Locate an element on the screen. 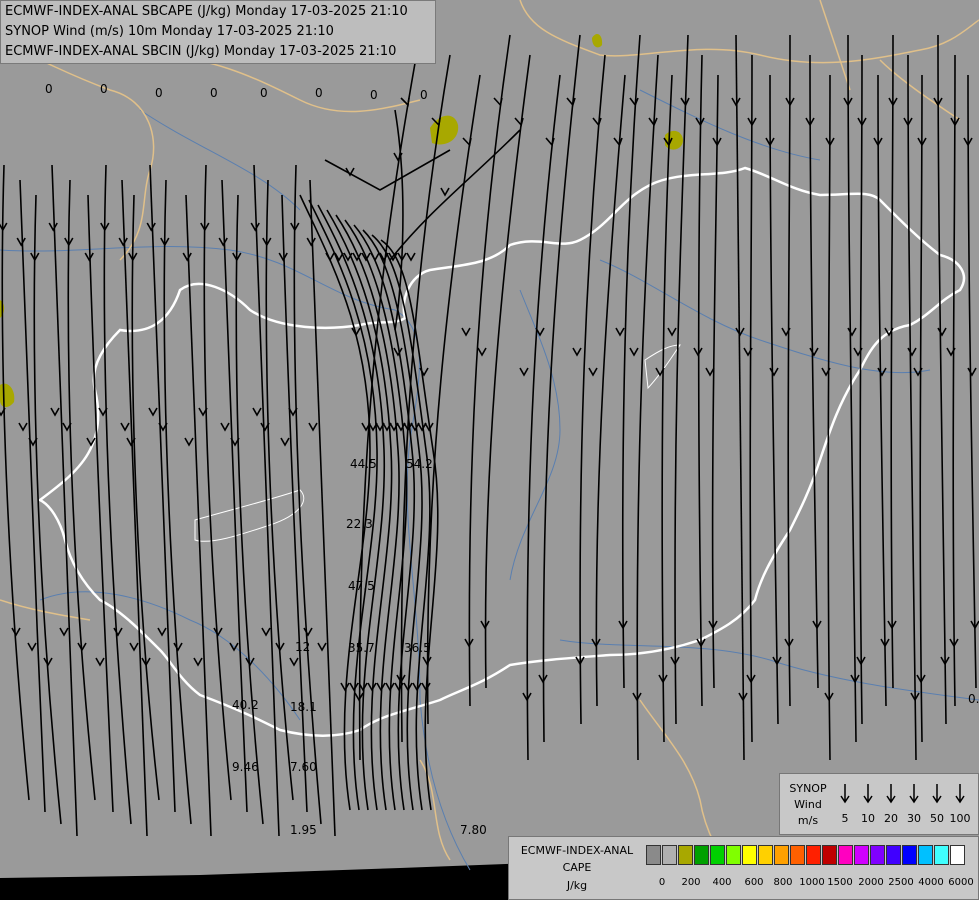 The height and width of the screenshot is (900, 979). wind-speed-label: 30 is located at coordinates (914, 818).